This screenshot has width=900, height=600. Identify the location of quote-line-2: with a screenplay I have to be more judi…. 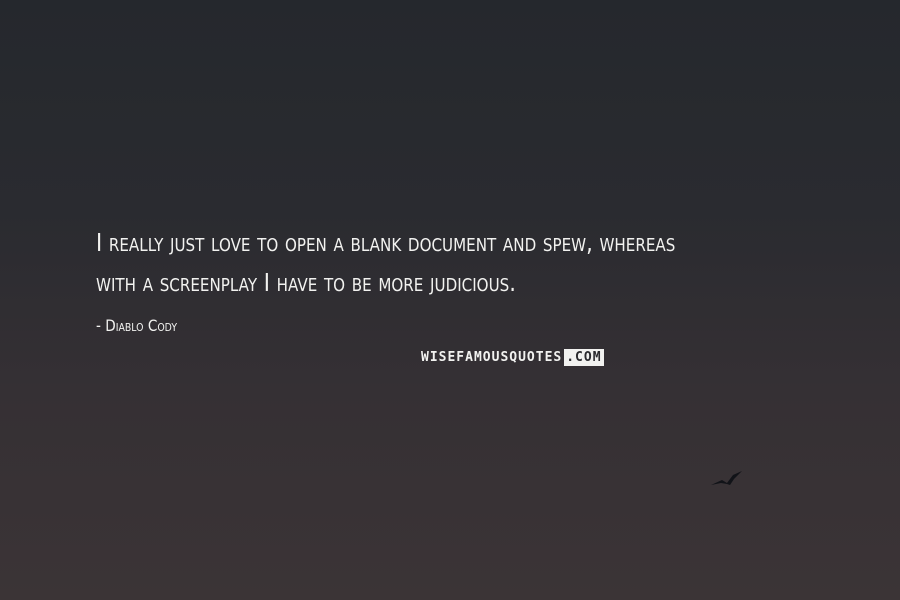
(306, 282).